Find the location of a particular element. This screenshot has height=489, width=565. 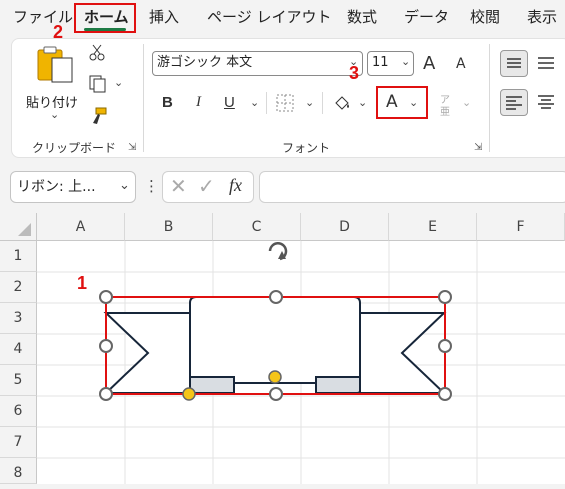

border-icon is located at coordinates (285, 103).